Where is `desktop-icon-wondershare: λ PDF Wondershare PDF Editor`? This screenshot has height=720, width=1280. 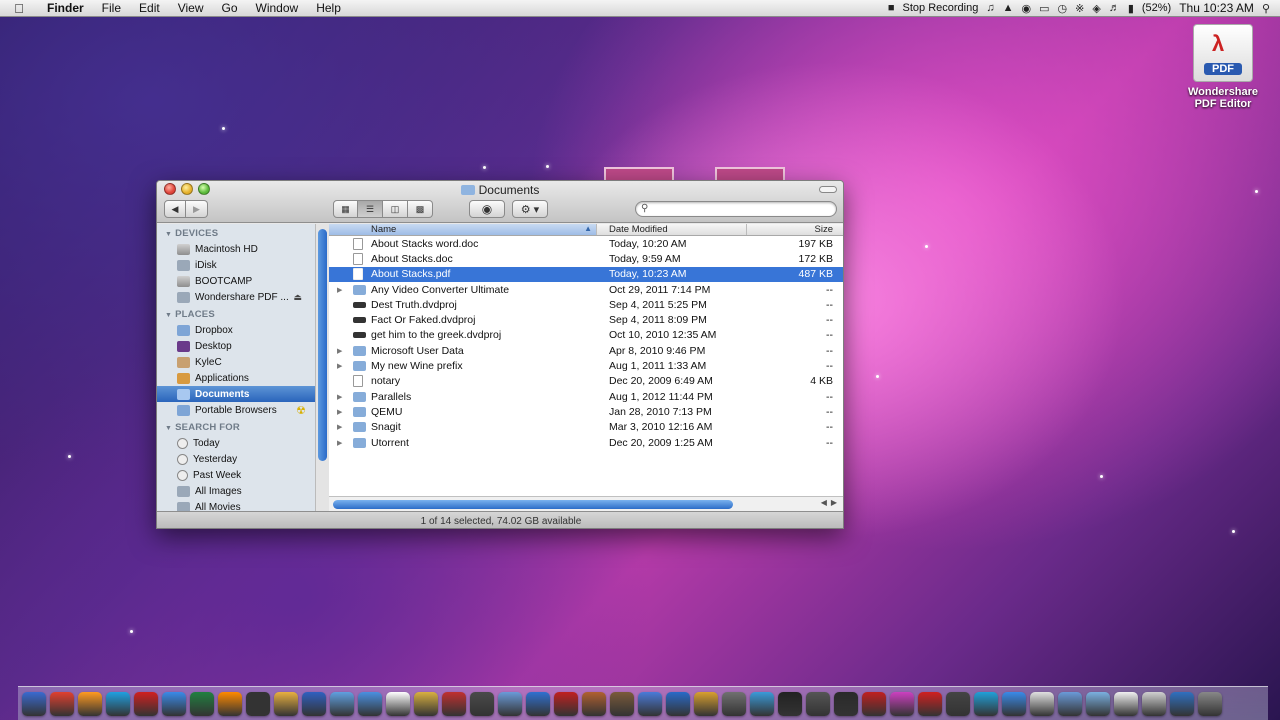
desktop-icon-wondershare: λ PDF Wondershare PDF Editor is located at coordinates (1223, 67).